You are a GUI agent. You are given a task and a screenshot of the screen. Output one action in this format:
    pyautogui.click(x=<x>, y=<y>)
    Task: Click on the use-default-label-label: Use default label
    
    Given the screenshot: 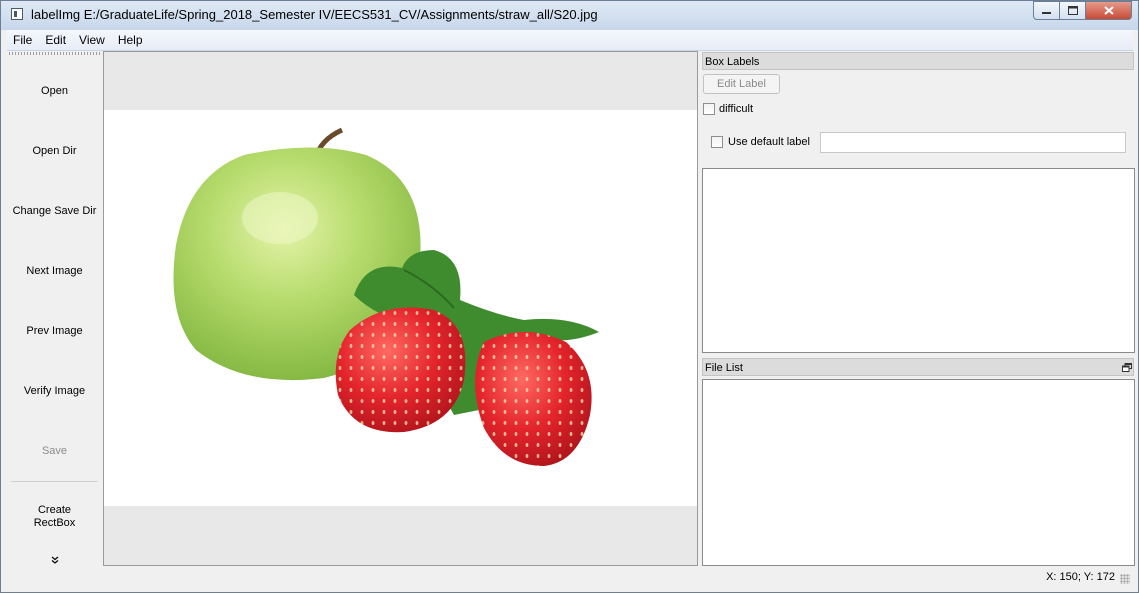 What is the action you would take?
    pyautogui.click(x=769, y=142)
    